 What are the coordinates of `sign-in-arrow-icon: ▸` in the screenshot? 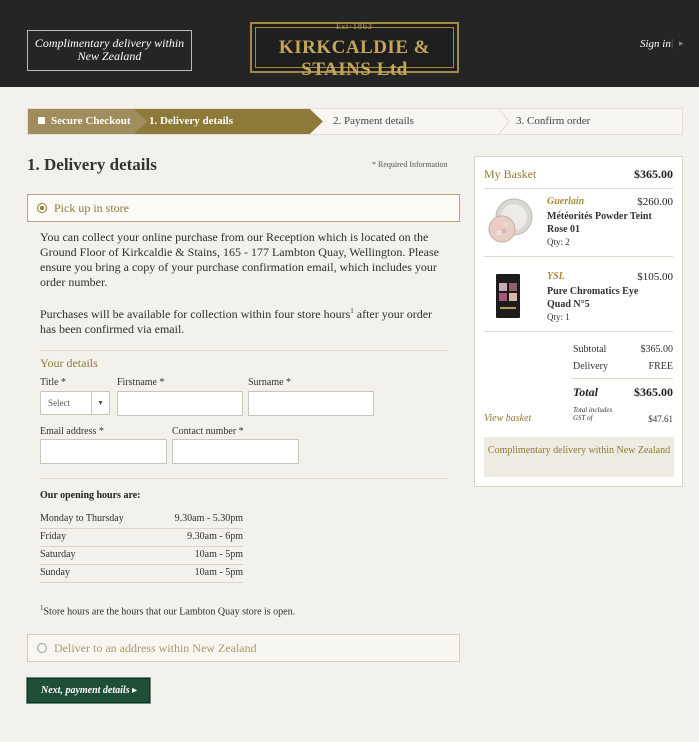 It's located at (681, 43).